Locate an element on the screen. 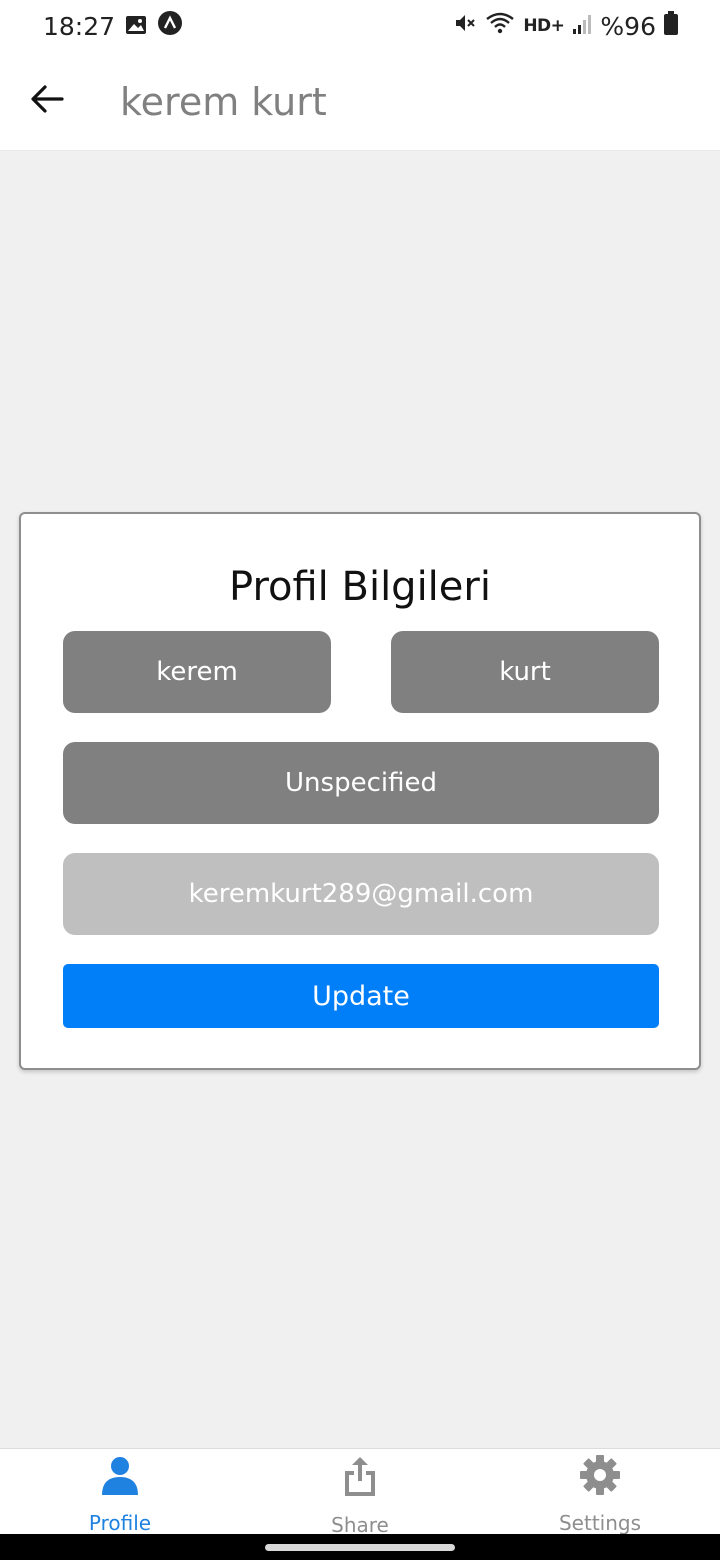 The width and height of the screenshot is (720, 1560). app-notification-icon is located at coordinates (170, 26).